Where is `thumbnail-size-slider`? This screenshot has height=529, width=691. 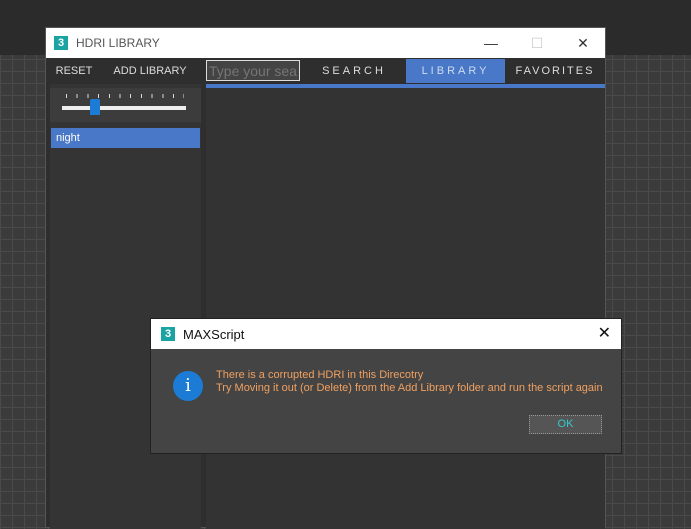 thumbnail-size-slider is located at coordinates (125, 105).